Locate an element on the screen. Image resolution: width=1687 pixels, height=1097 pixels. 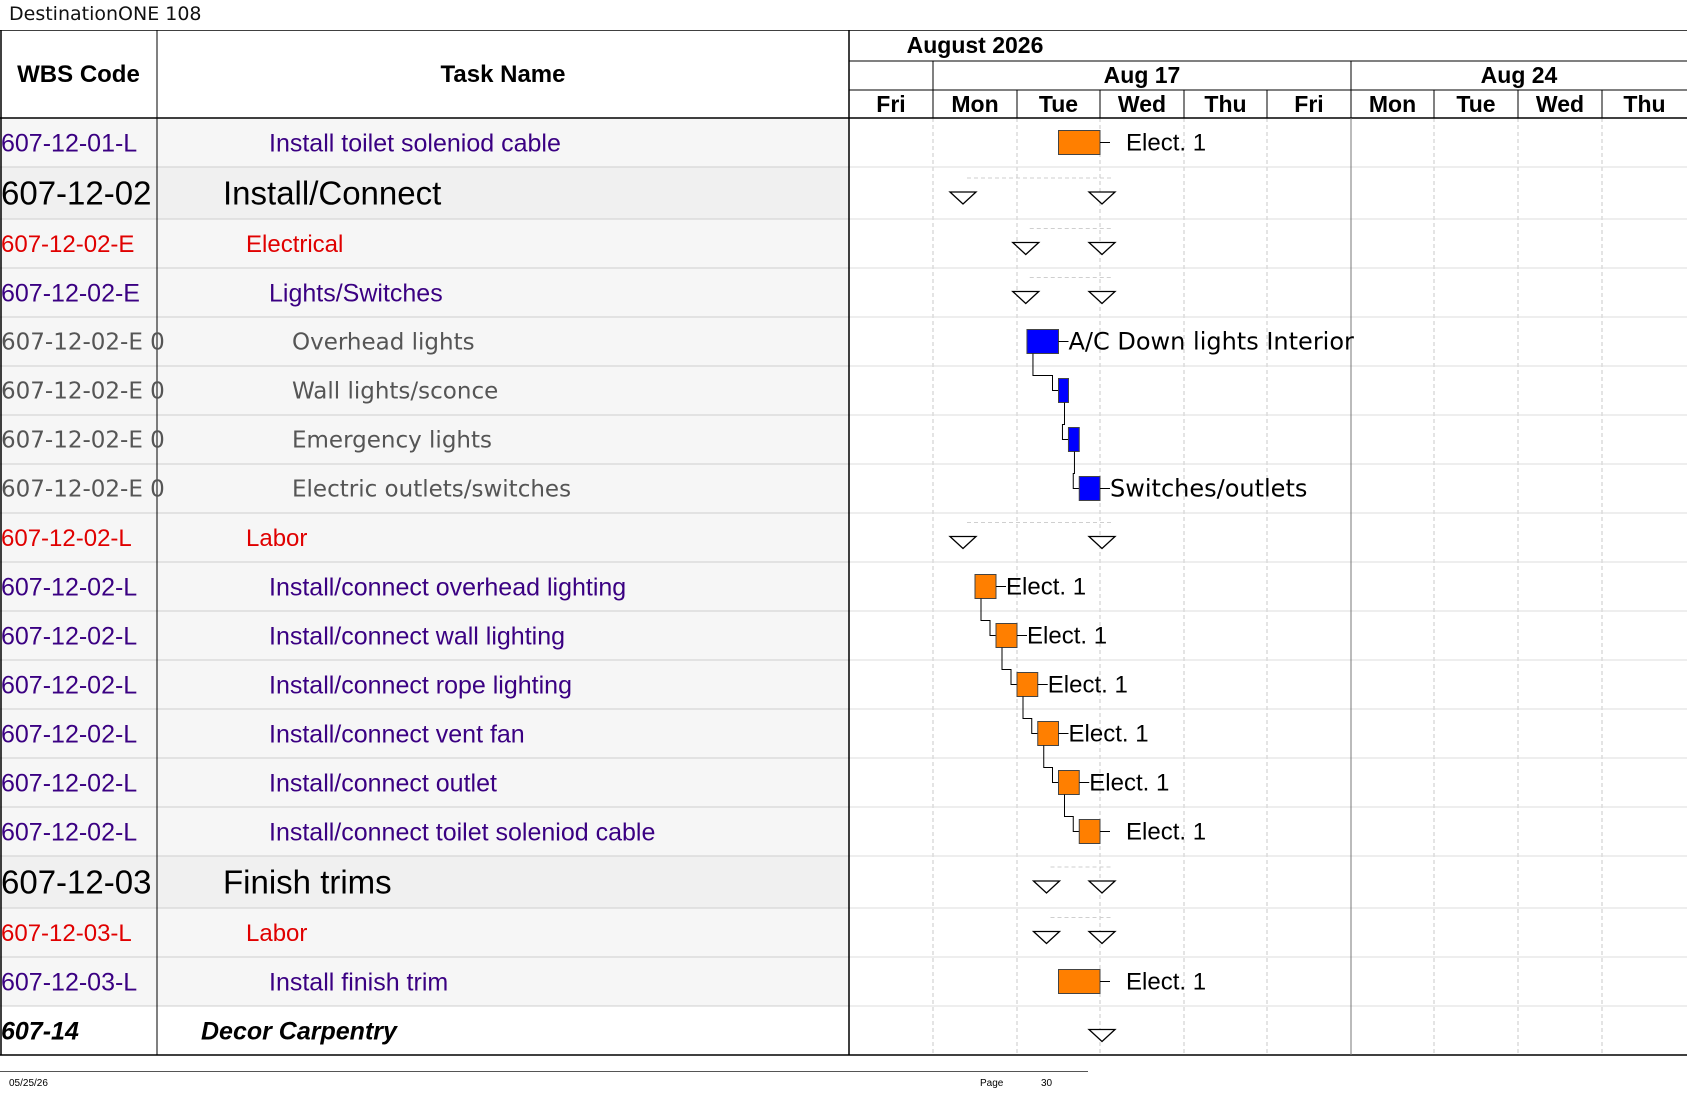
footer-page-number: 30 is located at coordinates (1047, 1083).